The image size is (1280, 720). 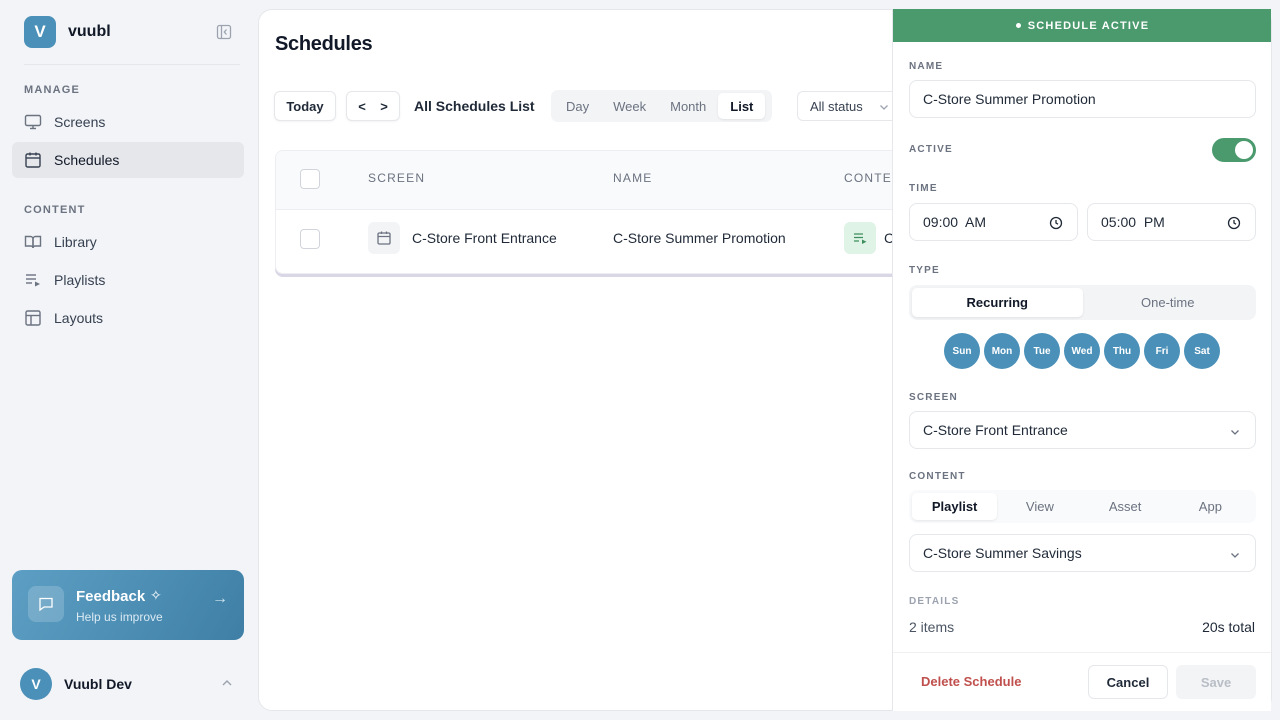 What do you see at coordinates (955, 506) in the screenshot?
I see `content-tab-playlist: Playlist` at bounding box center [955, 506].